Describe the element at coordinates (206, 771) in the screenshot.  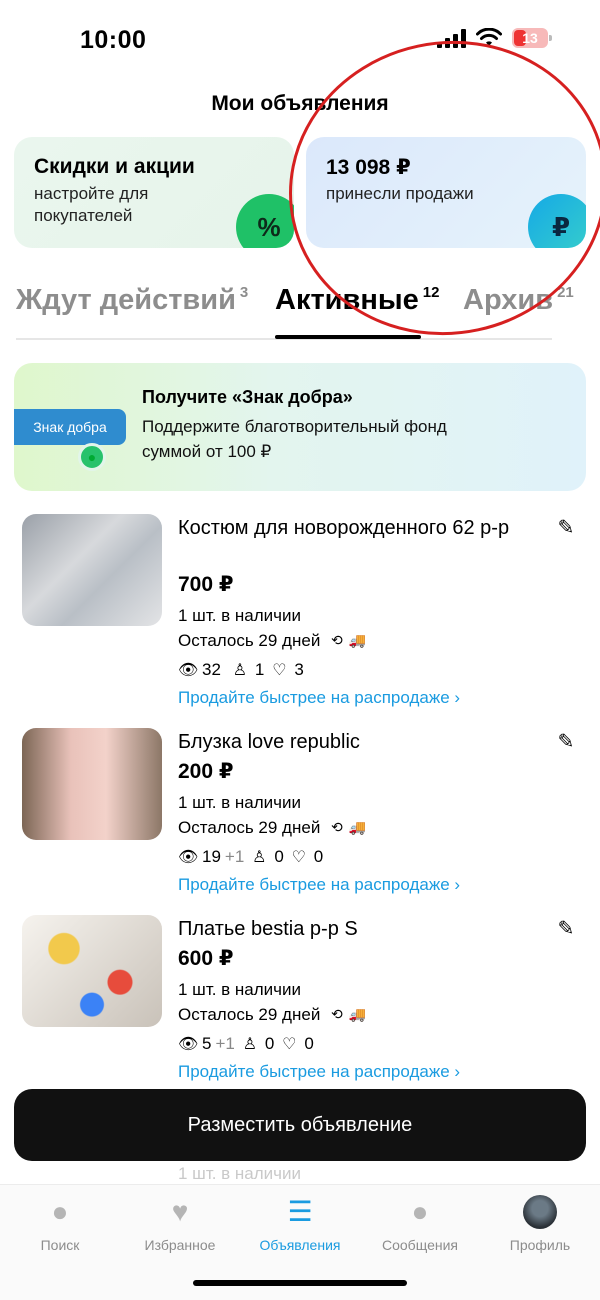
I see `listing-price: 200 ₽` at that location.